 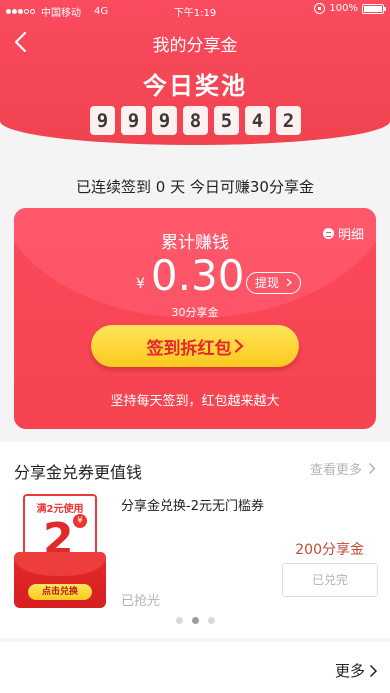 I want to click on sign-in-button: 签到拆红包, so click(x=195, y=346).